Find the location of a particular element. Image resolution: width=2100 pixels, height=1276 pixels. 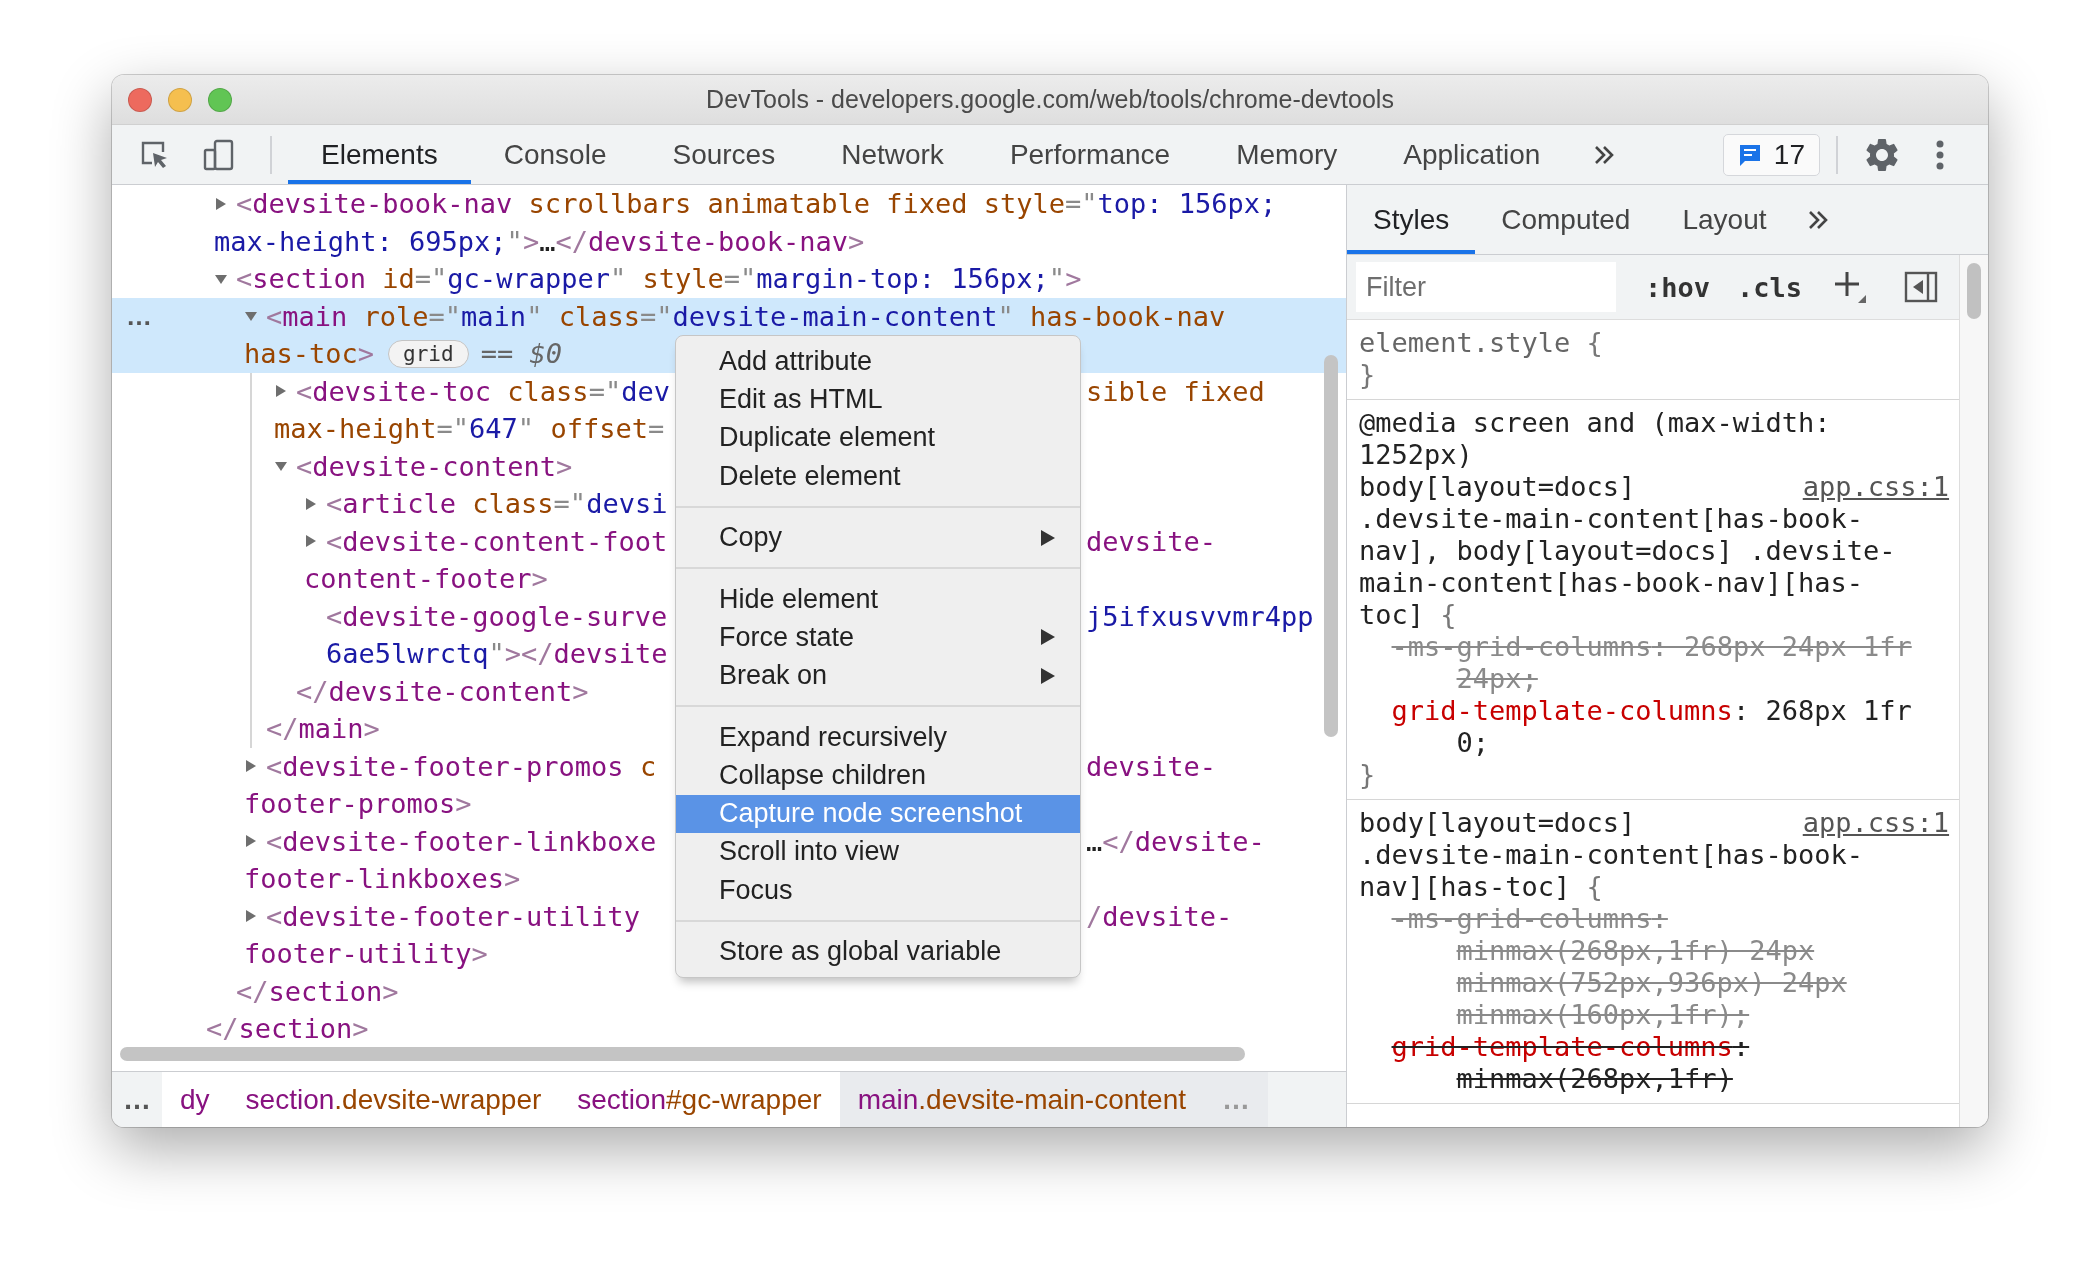

panel-tab: Console is located at coordinates (555, 154).